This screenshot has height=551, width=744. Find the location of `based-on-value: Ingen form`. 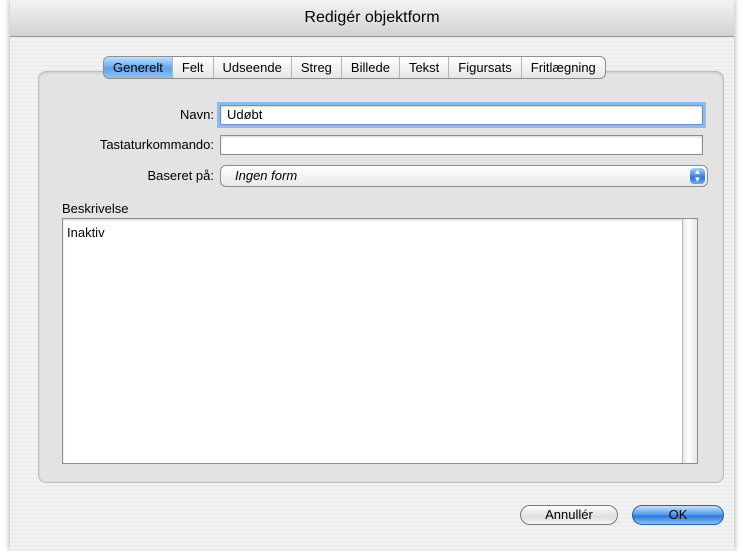

based-on-value: Ingen form is located at coordinates (266, 175).